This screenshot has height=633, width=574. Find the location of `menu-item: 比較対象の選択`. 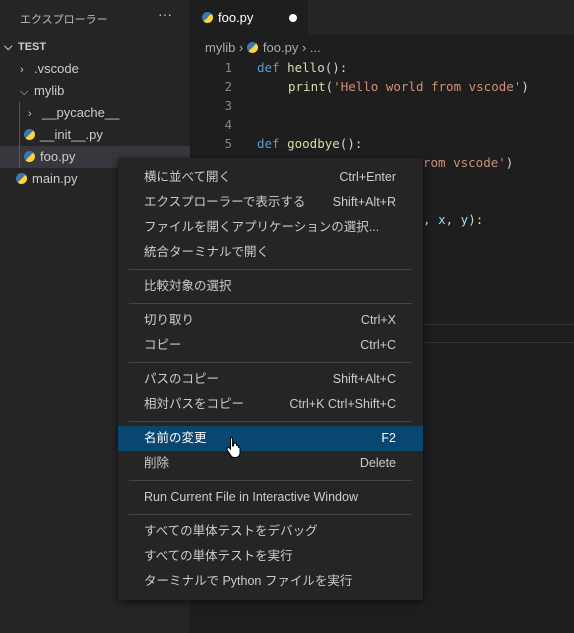

menu-item: 比較対象の選択 is located at coordinates (270, 286).